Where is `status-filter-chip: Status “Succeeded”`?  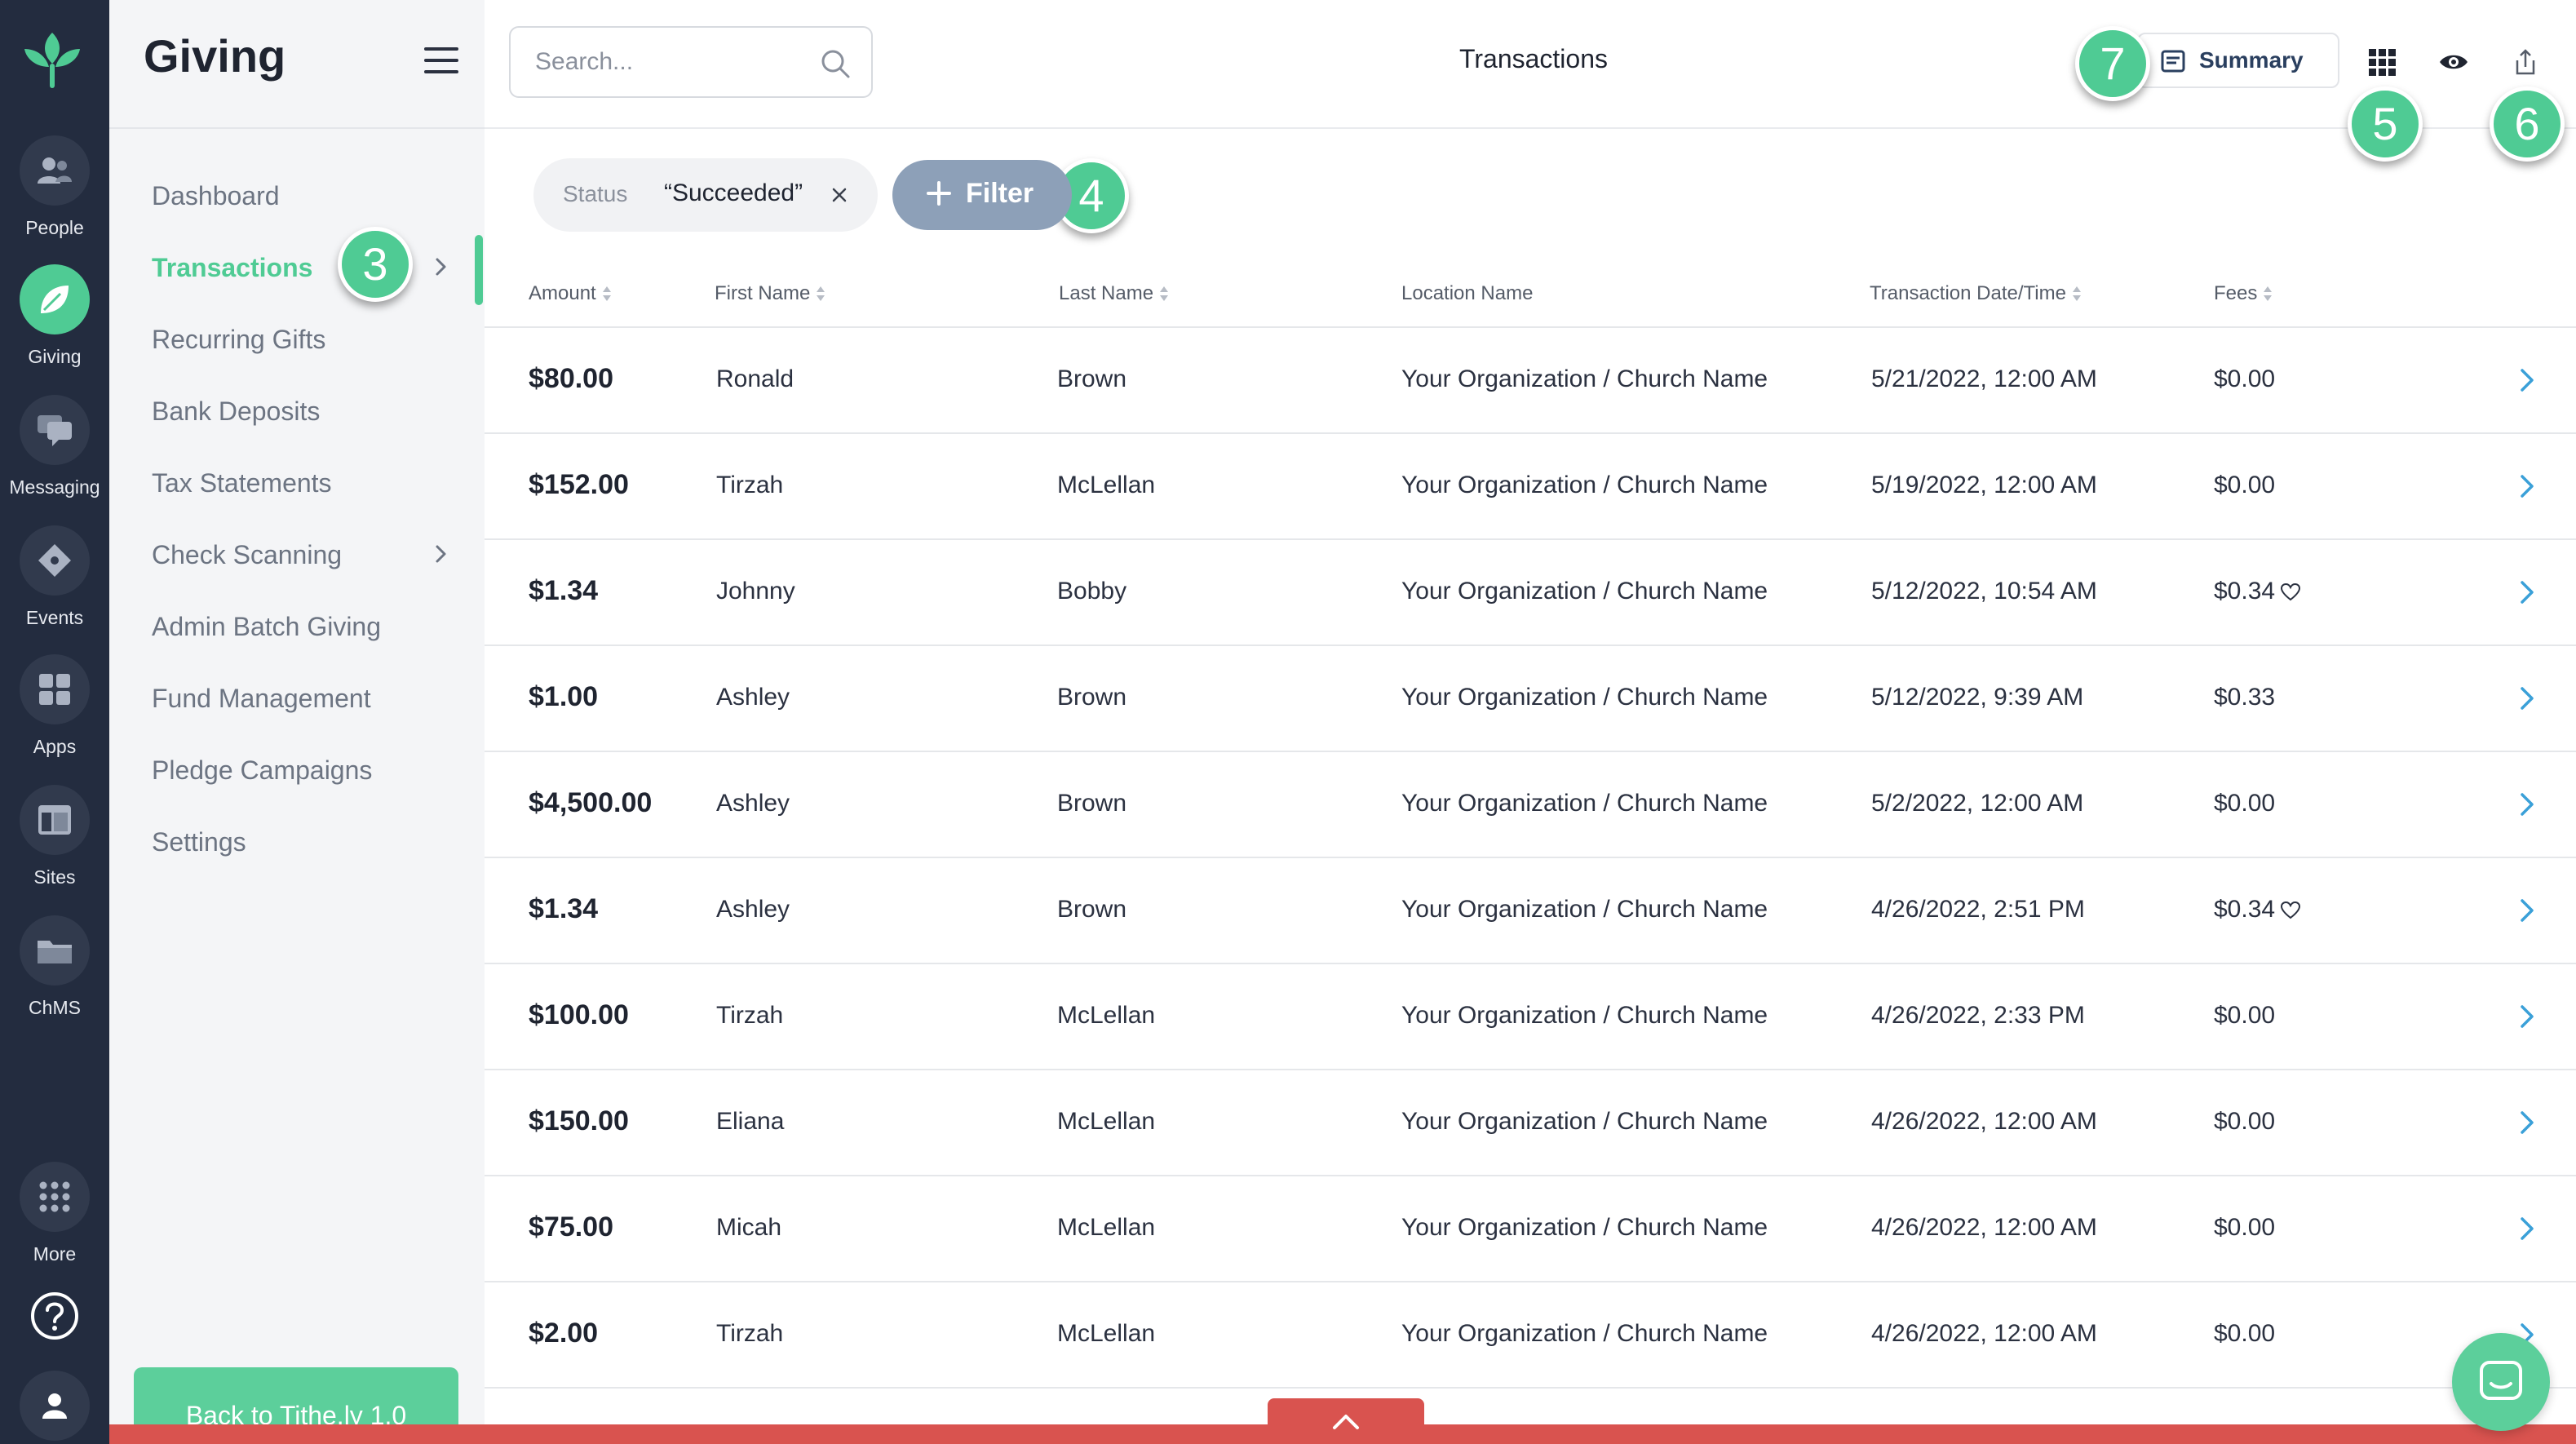 status-filter-chip: Status “Succeeded” is located at coordinates (705, 195).